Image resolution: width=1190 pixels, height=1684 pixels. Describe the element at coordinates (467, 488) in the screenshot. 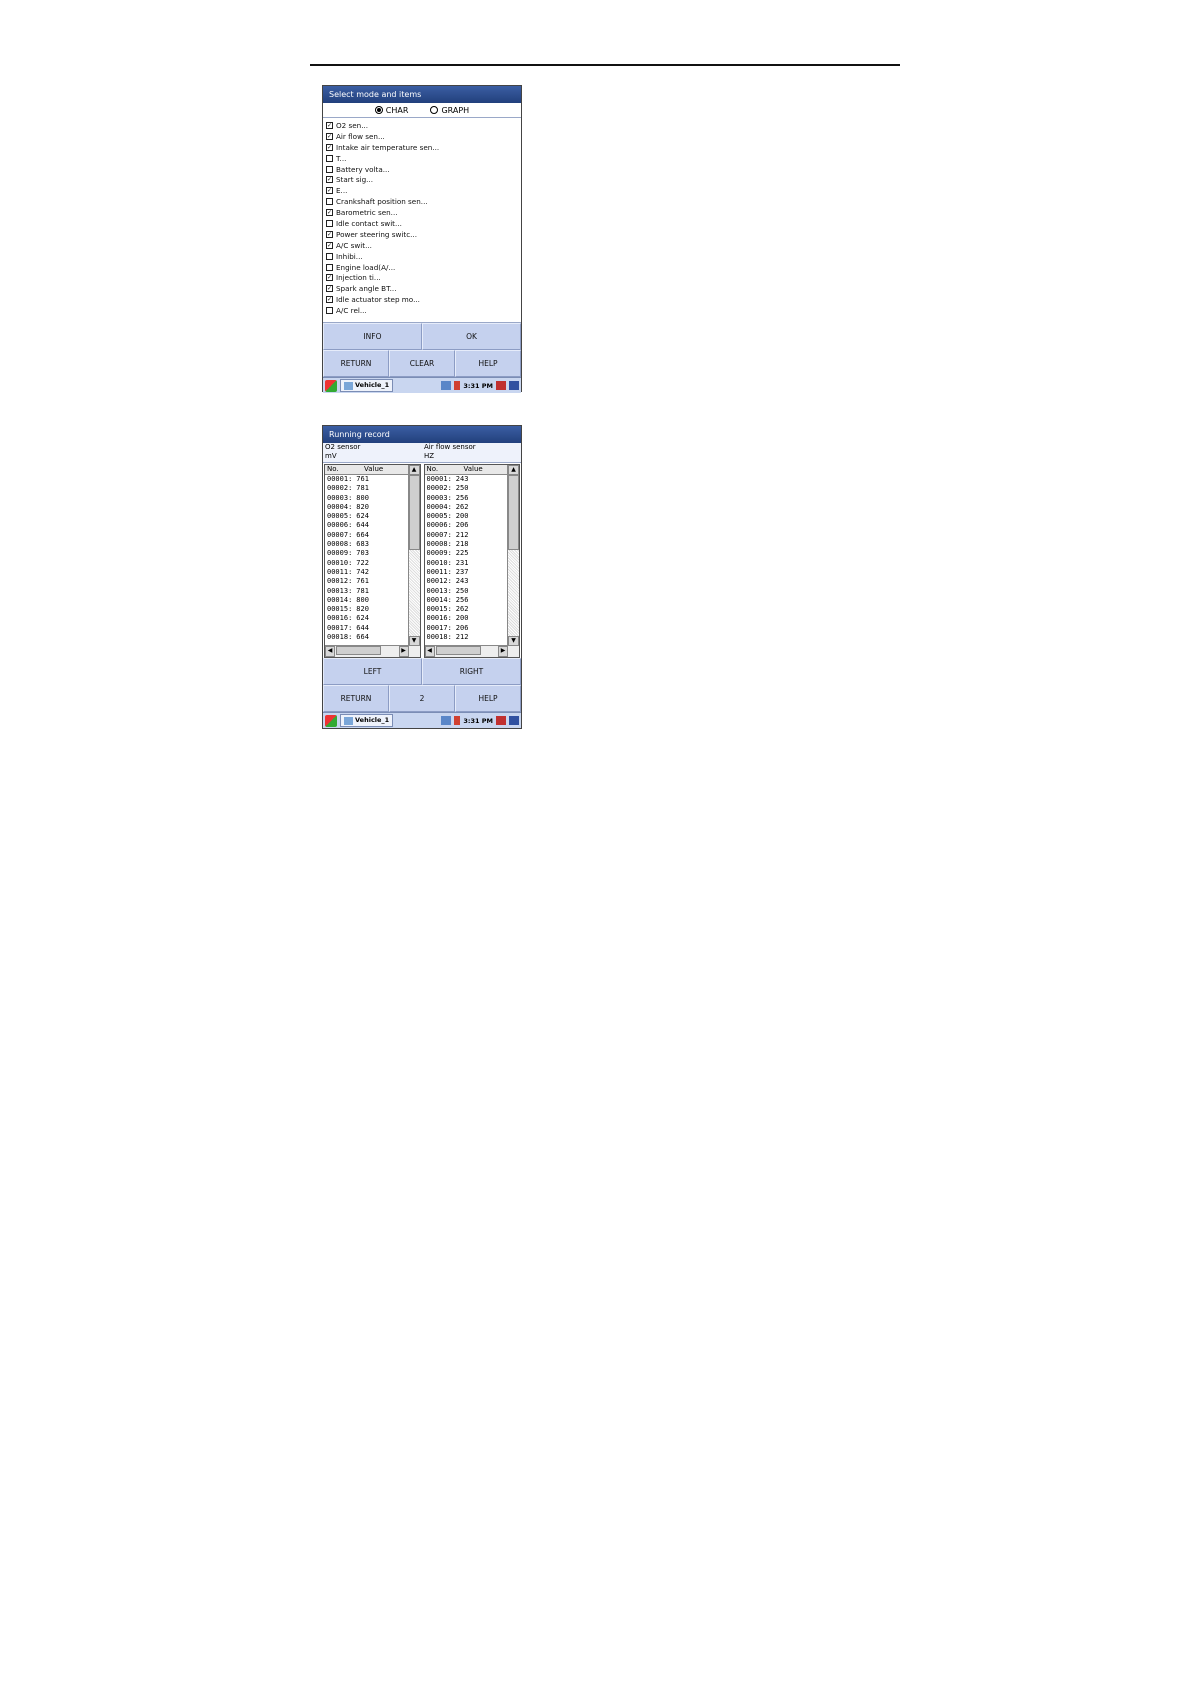

I see `table-row: 00002: 250` at that location.